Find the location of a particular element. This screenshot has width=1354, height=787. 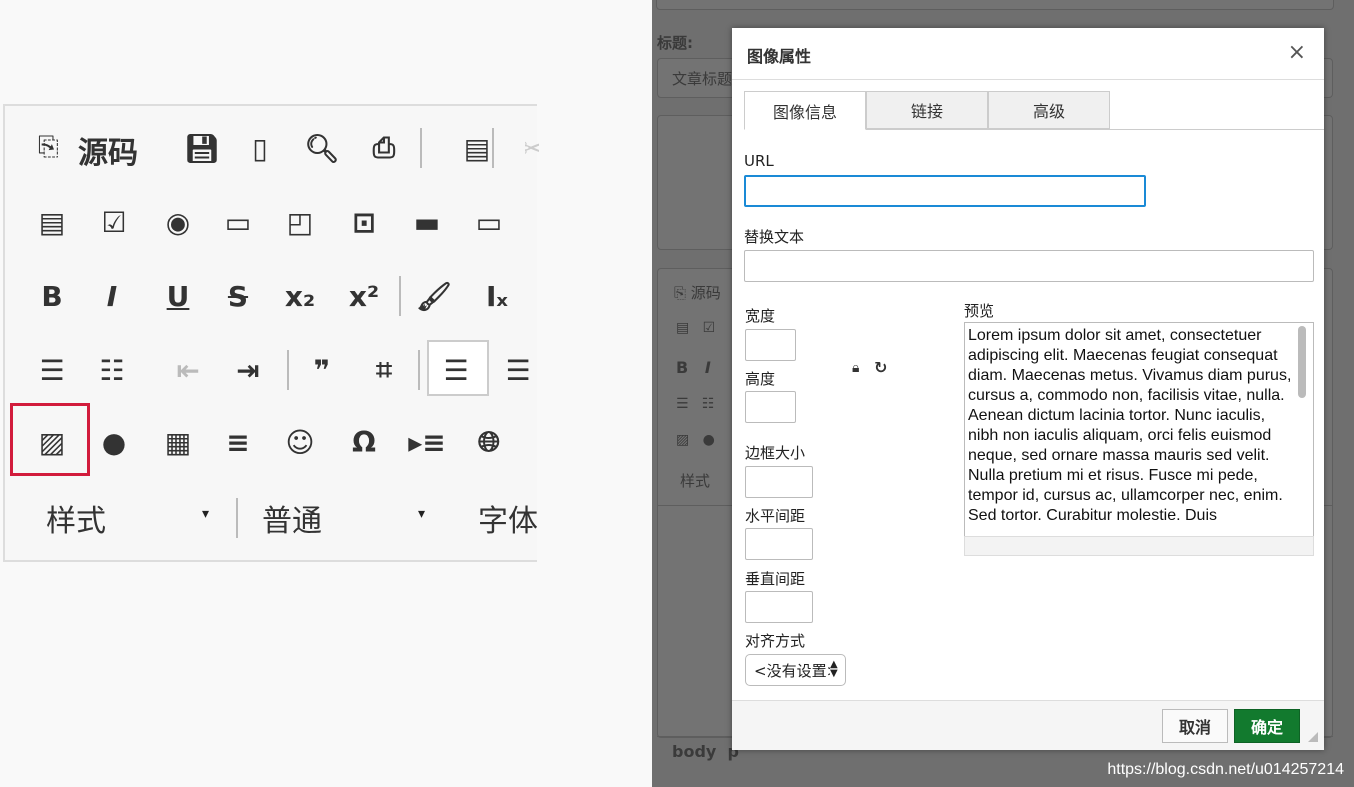

tab-link: 链接 is located at coordinates (927, 110).